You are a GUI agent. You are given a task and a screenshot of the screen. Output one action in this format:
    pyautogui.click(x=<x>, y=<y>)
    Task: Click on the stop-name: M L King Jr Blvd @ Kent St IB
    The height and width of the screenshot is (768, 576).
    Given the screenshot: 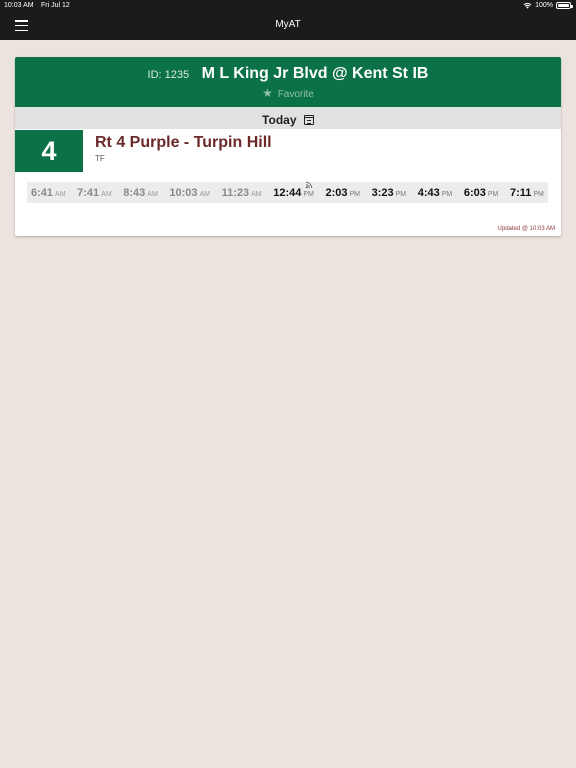 What is the action you would take?
    pyautogui.click(x=315, y=73)
    